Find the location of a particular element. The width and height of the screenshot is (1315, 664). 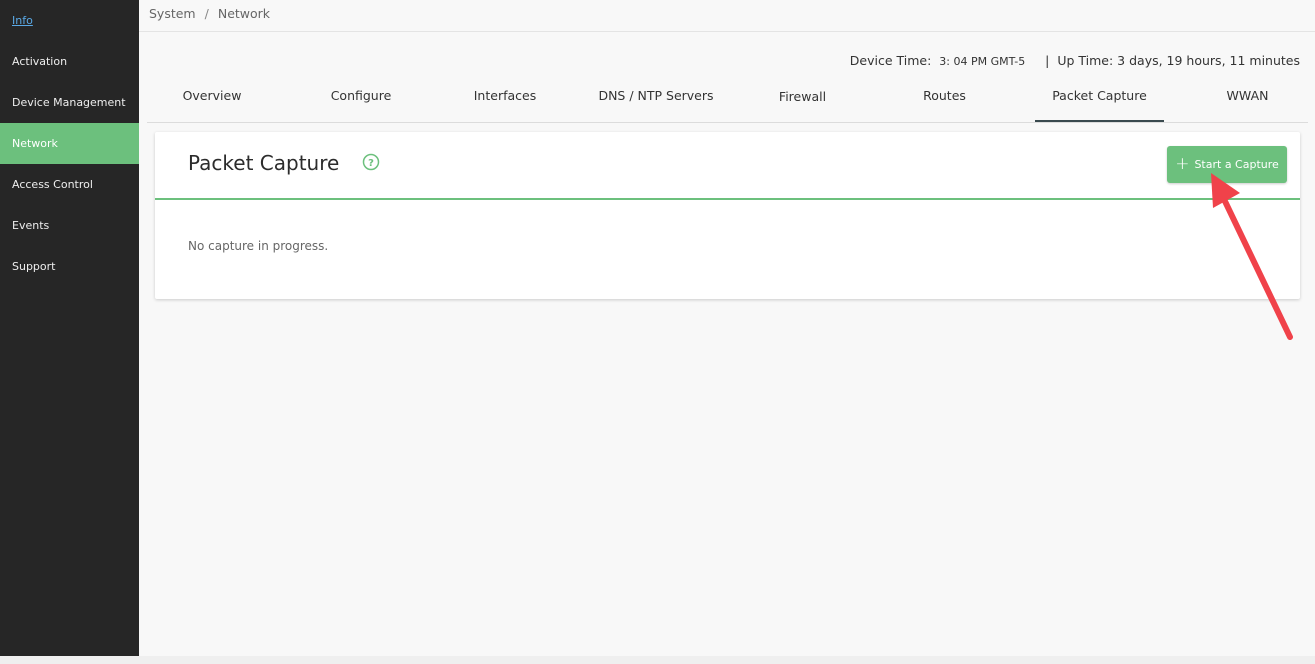

sidebar-item-activation: Activation is located at coordinates (69, 61).